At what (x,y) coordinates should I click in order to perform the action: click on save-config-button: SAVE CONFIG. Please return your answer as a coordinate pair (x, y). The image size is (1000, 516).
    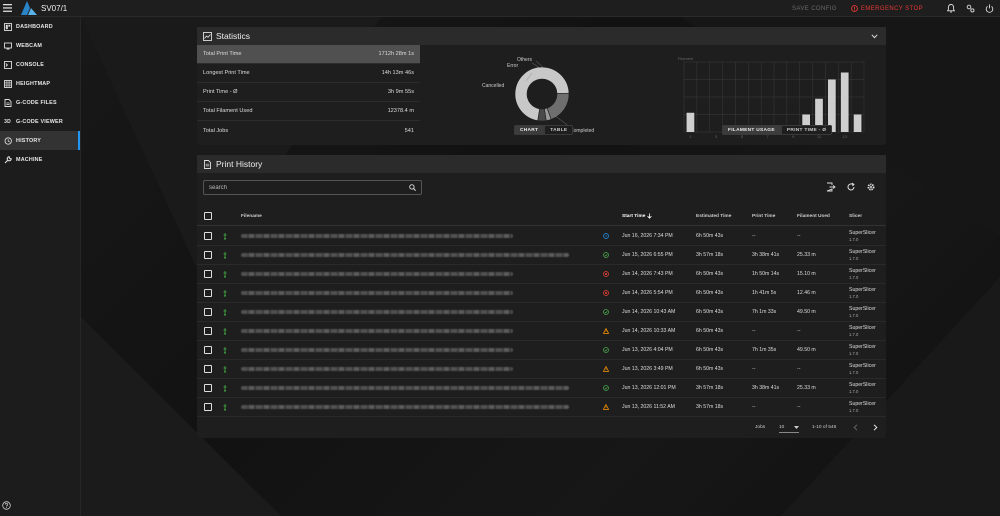
    Looking at the image, I should click on (814, 9).